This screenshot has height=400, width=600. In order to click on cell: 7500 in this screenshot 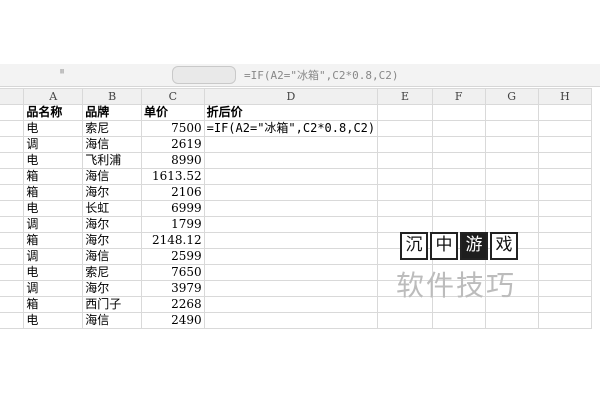, I will do `click(173, 128)`.